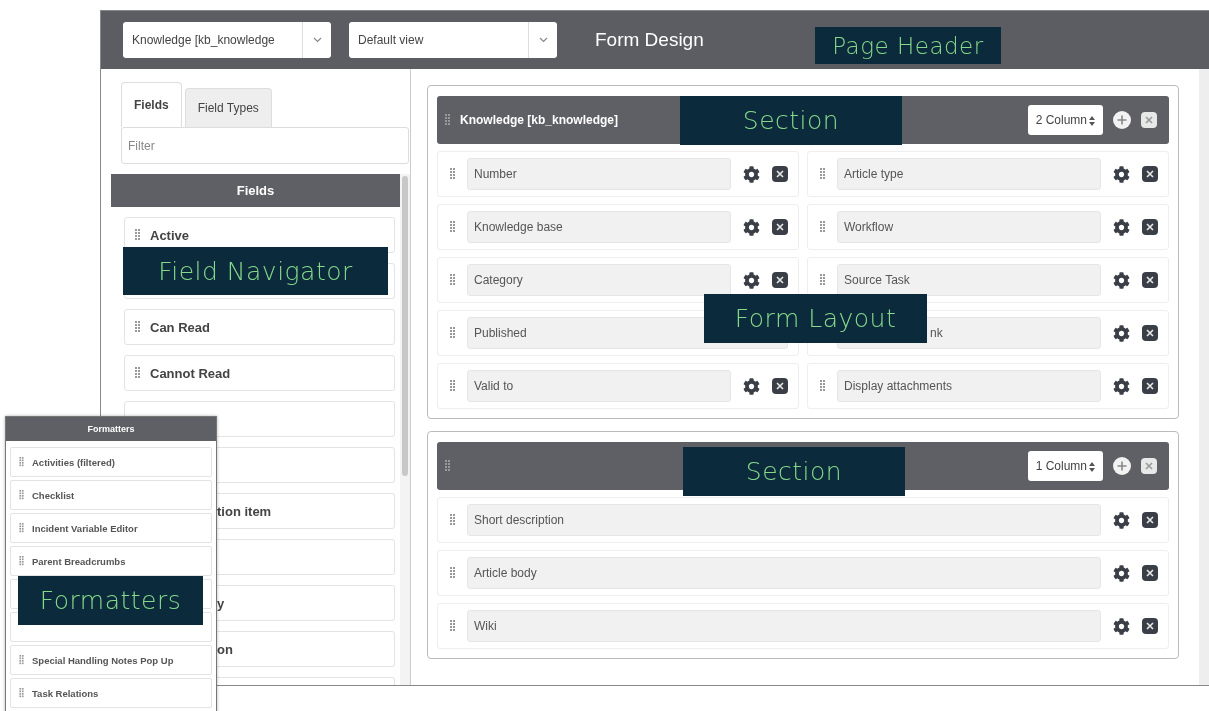 The height and width of the screenshot is (711, 1209). What do you see at coordinates (815, 318) in the screenshot?
I see `callout-tooltip: Form Layout` at bounding box center [815, 318].